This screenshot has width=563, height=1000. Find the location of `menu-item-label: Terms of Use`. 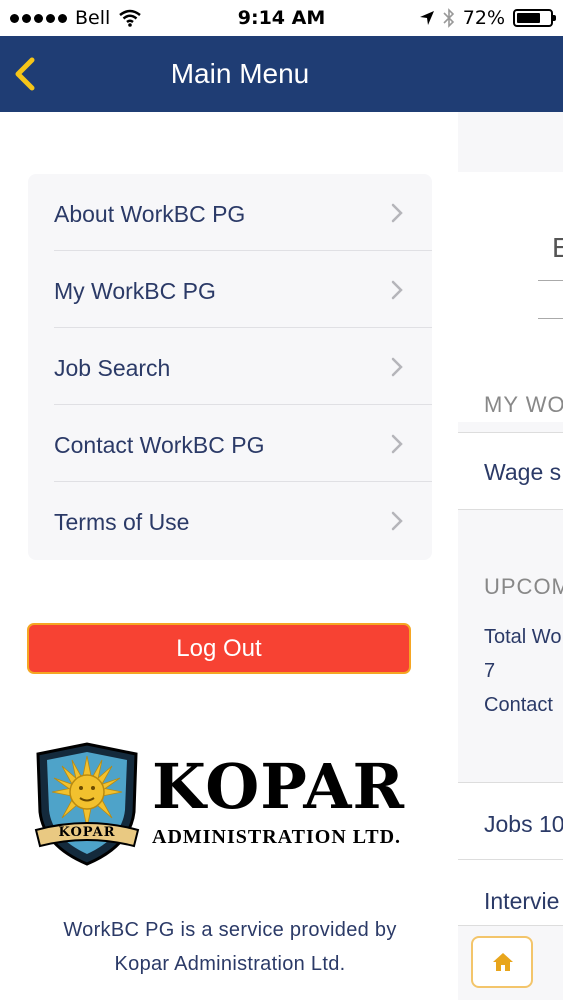

menu-item-label: Terms of Use is located at coordinates (122, 522).